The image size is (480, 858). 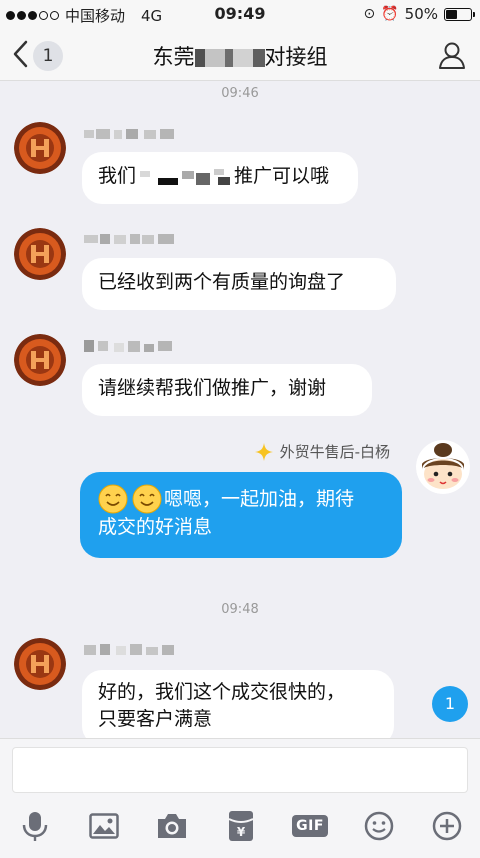 I want to click on status-bar: 中国移动 4G 09:49 ⊙ ⏰ 50%, so click(x=240, y=14).